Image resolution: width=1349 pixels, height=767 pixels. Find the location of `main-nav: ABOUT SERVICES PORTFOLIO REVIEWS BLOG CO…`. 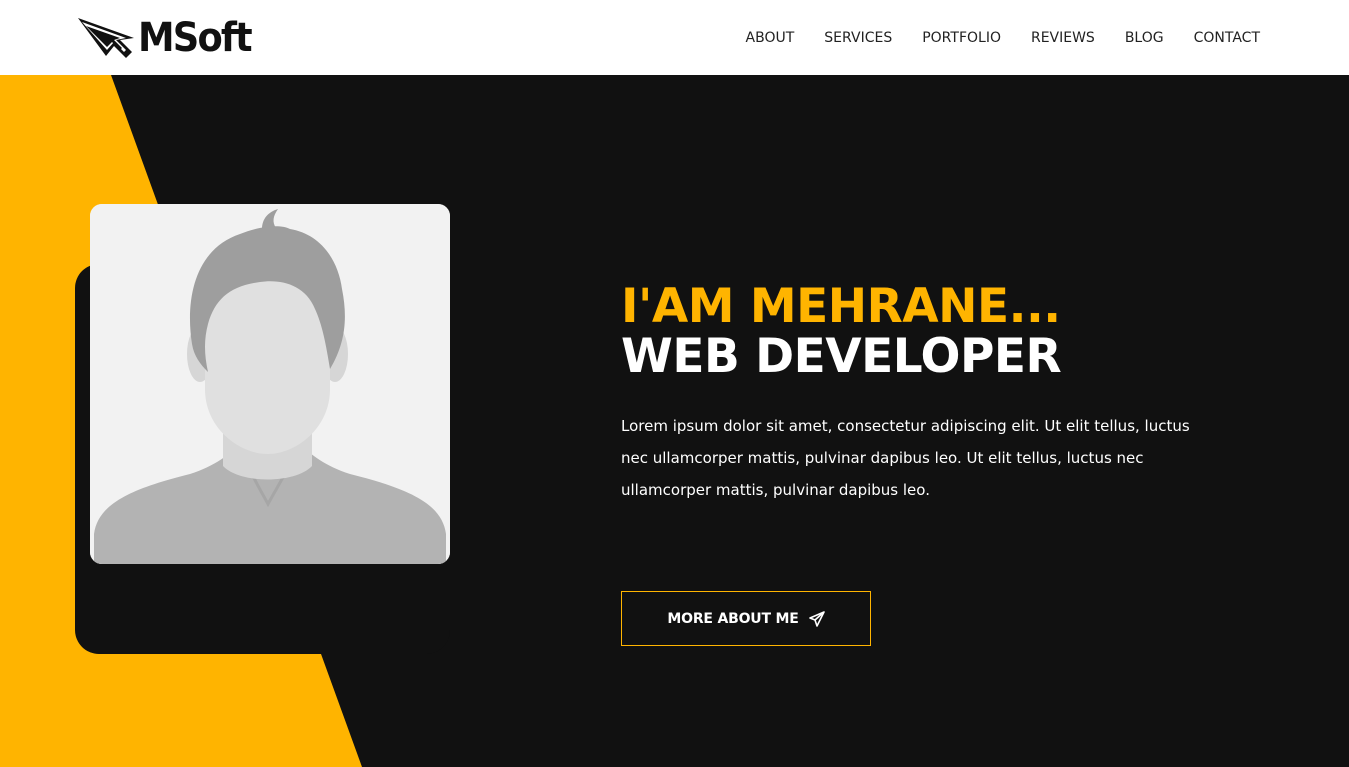

main-nav: ABOUT SERVICES PORTFOLIO REVIEWS BLOG CO… is located at coordinates (988, 37).